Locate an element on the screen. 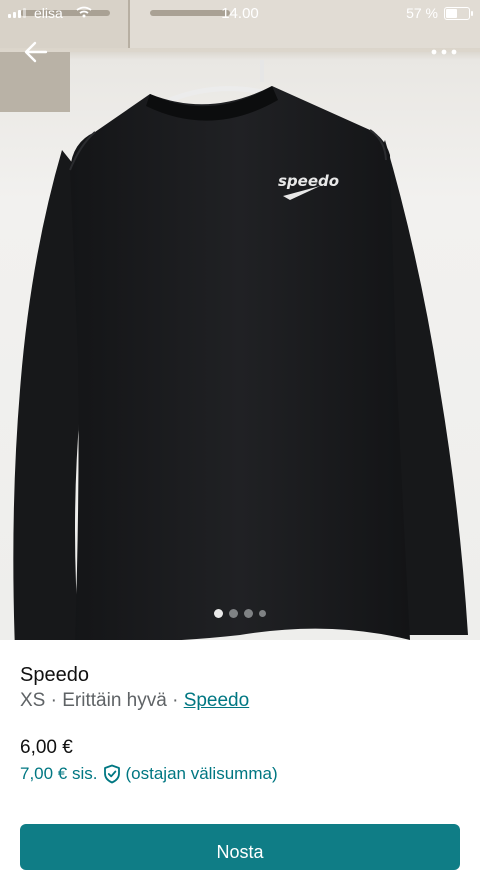 The image size is (480, 870). price-incl-text: 7,00 € sis. is located at coordinates (59, 773).